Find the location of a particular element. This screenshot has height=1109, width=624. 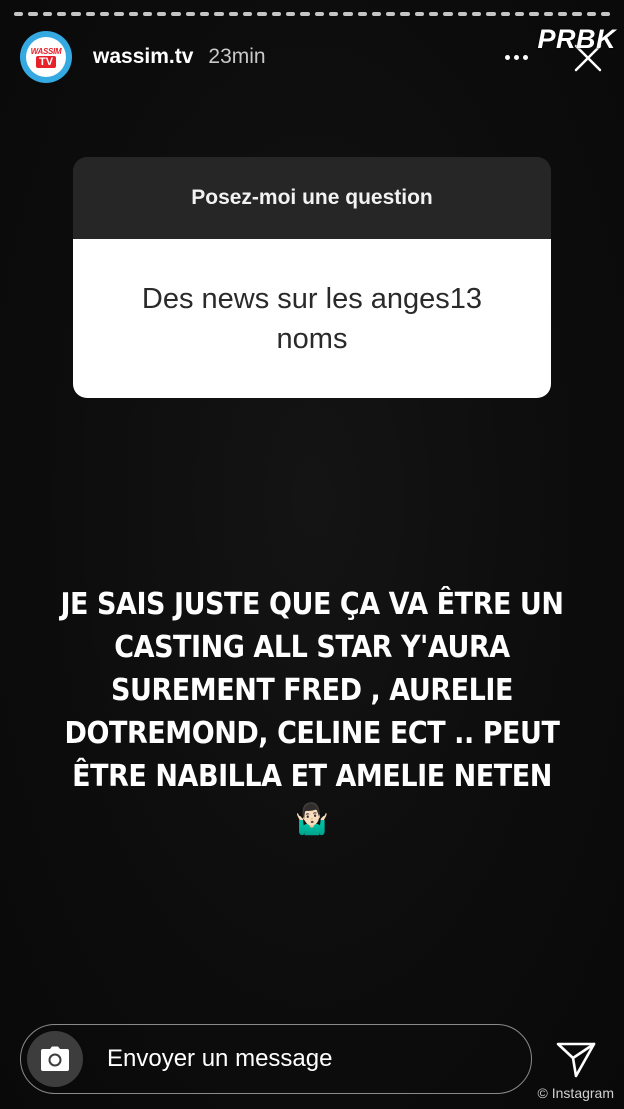

avatar-logo-top: WASSIM is located at coordinates (46, 51).